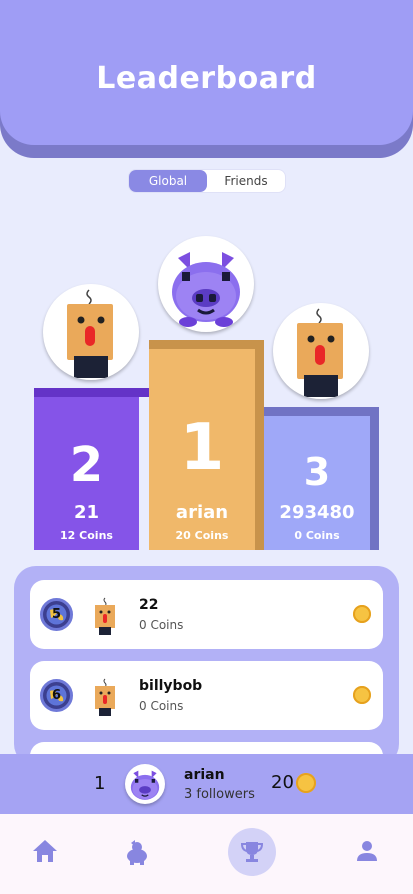 This screenshot has height=894, width=413. What do you see at coordinates (206, 695) in the screenshot?
I see `list-item: 6 billybob 0 Coins` at bounding box center [206, 695].